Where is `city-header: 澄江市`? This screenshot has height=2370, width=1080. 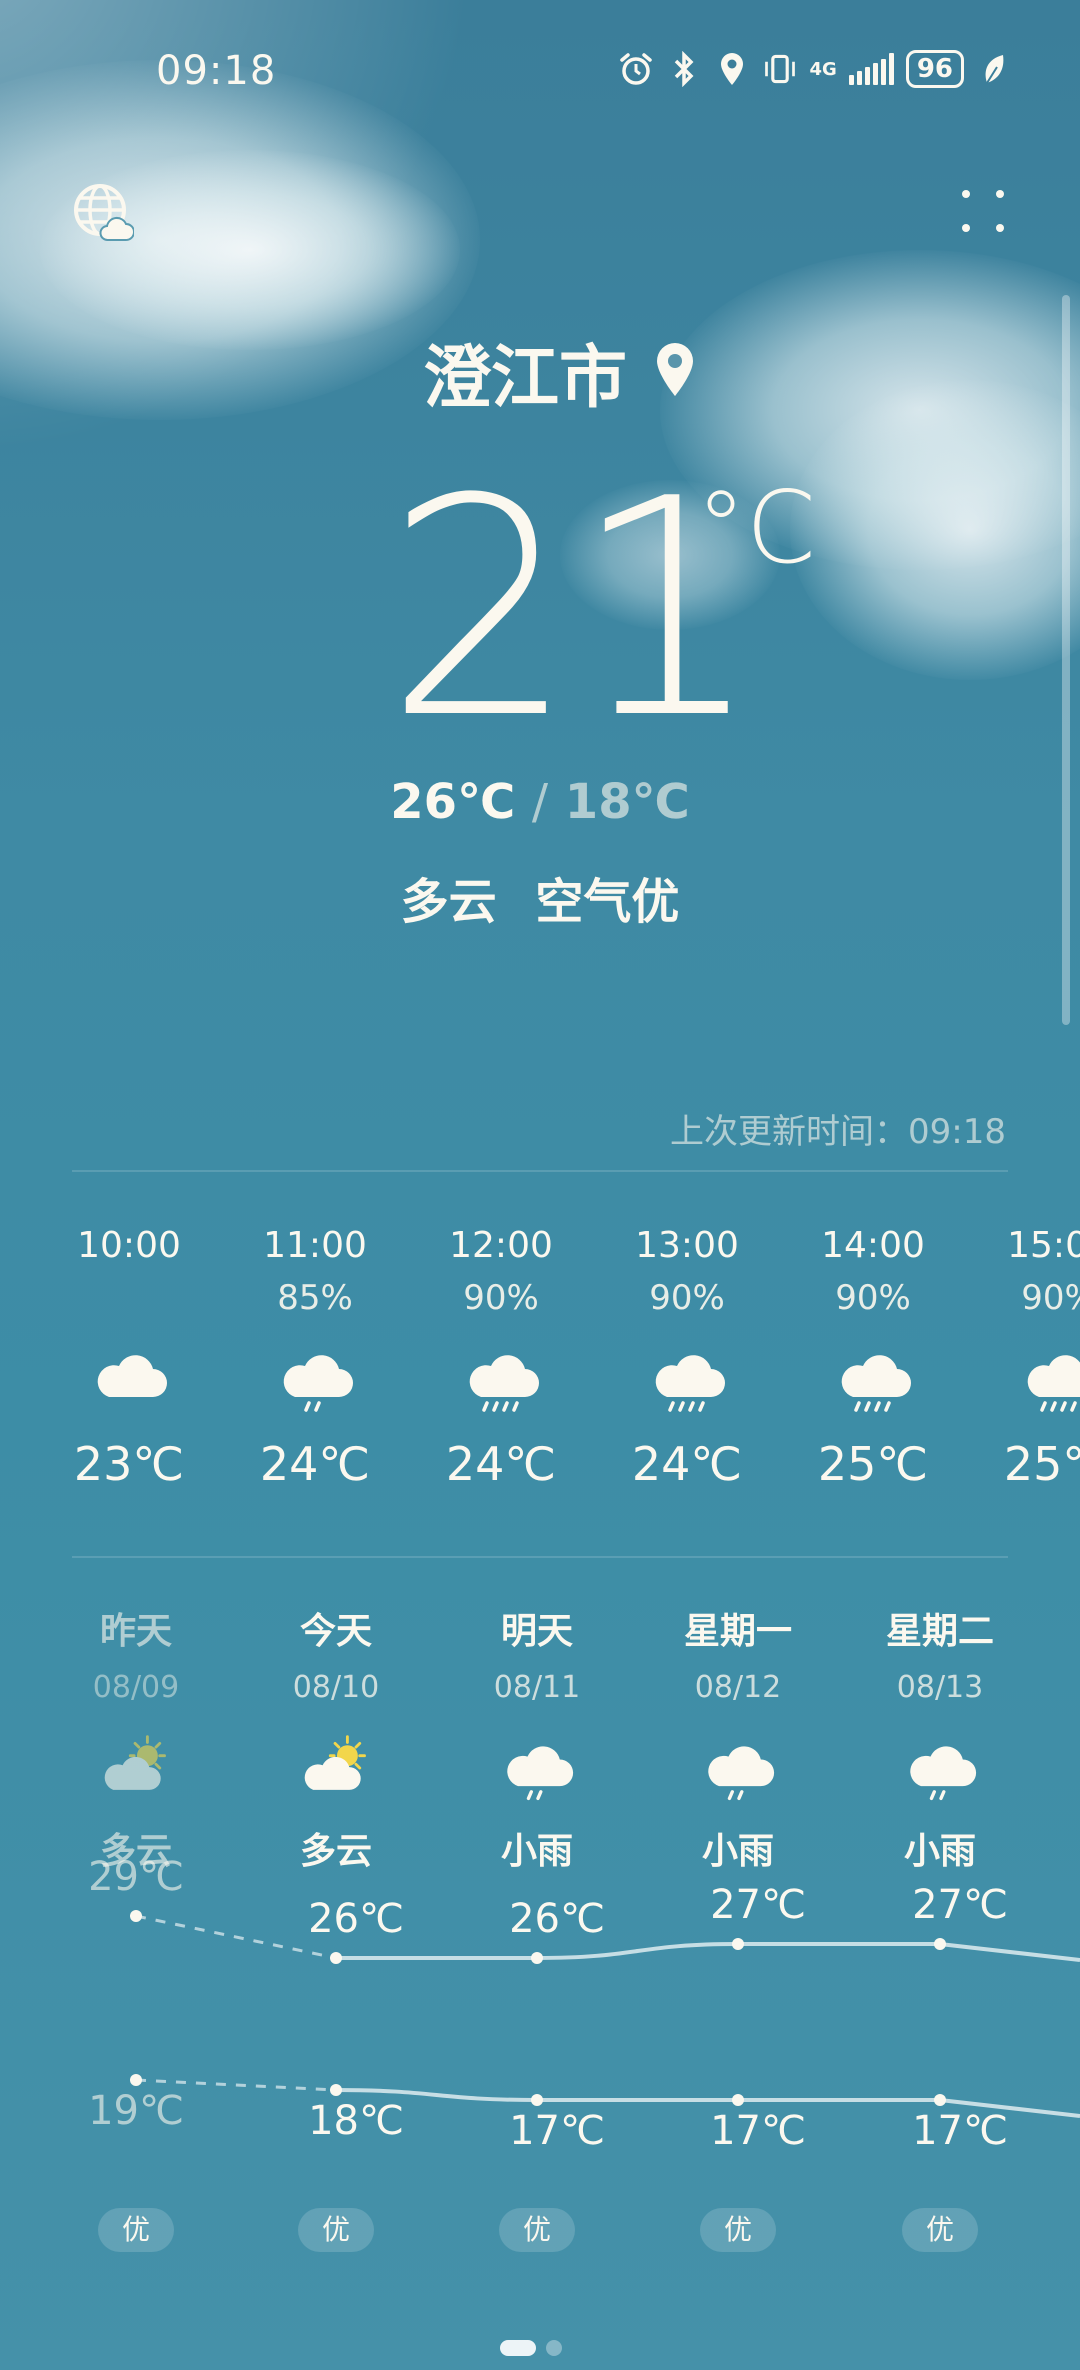 city-header: 澄江市 is located at coordinates (540, 371).